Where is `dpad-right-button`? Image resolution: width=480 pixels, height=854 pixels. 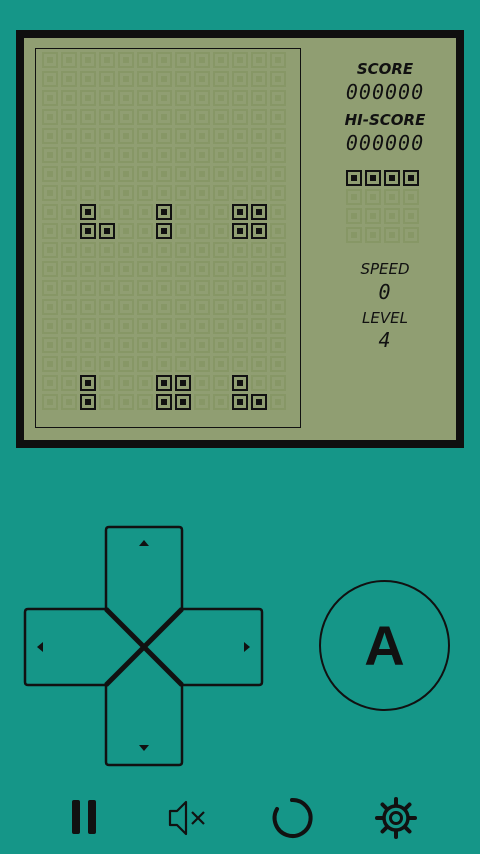 dpad-right-button is located at coordinates (222, 647).